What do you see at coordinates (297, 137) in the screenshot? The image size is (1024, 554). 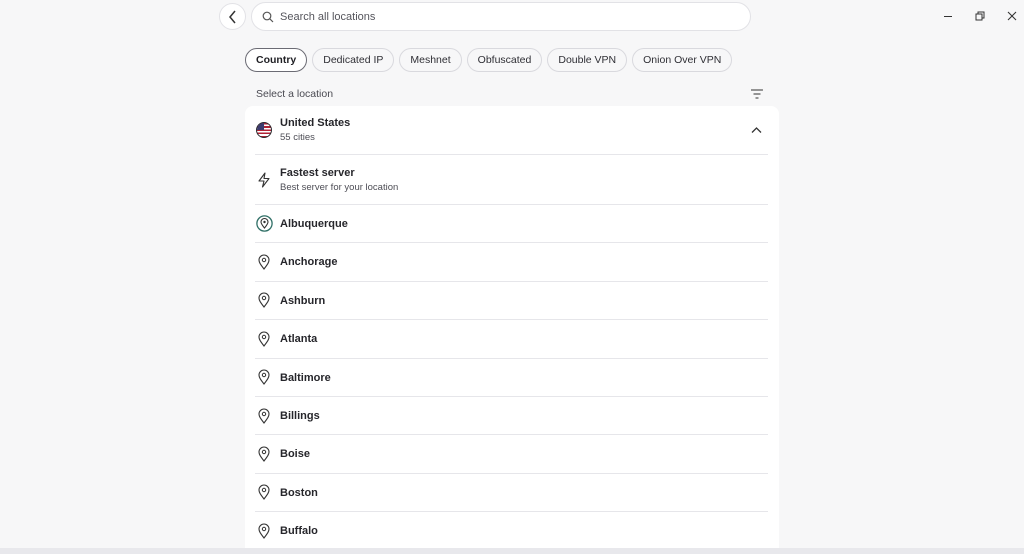 I see `country-cities-count: 55 cities` at bounding box center [297, 137].